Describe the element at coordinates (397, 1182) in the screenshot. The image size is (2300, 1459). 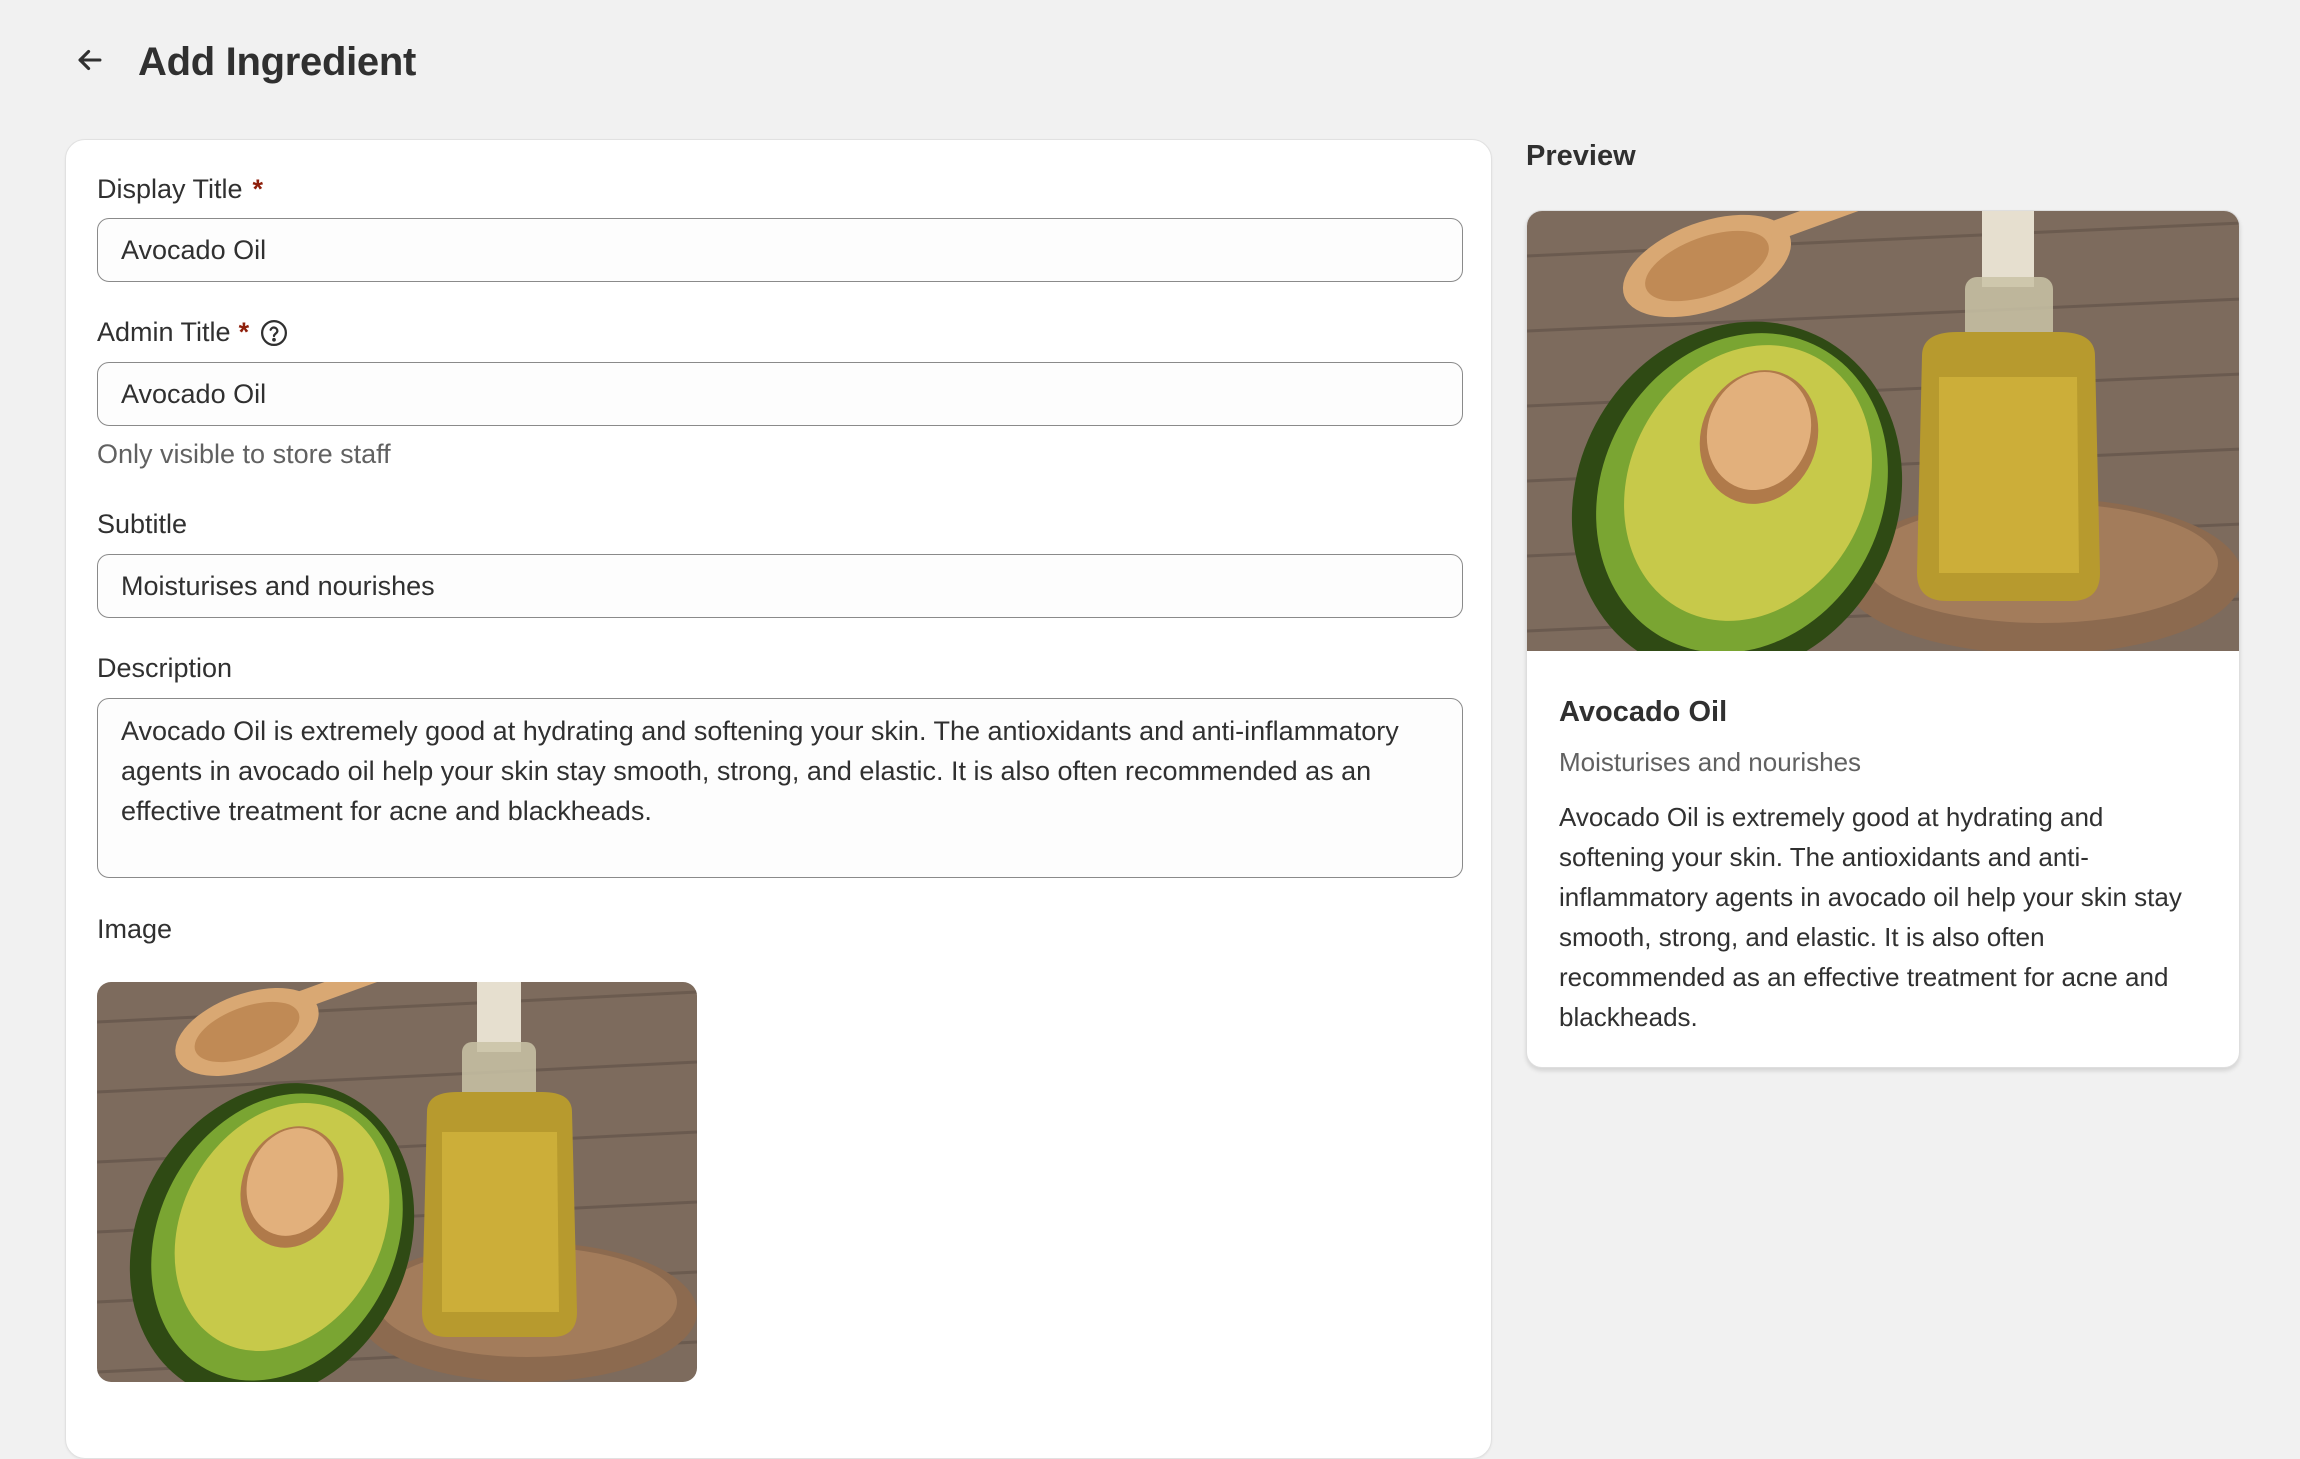
I see `ingredient-image-thumbnail` at that location.